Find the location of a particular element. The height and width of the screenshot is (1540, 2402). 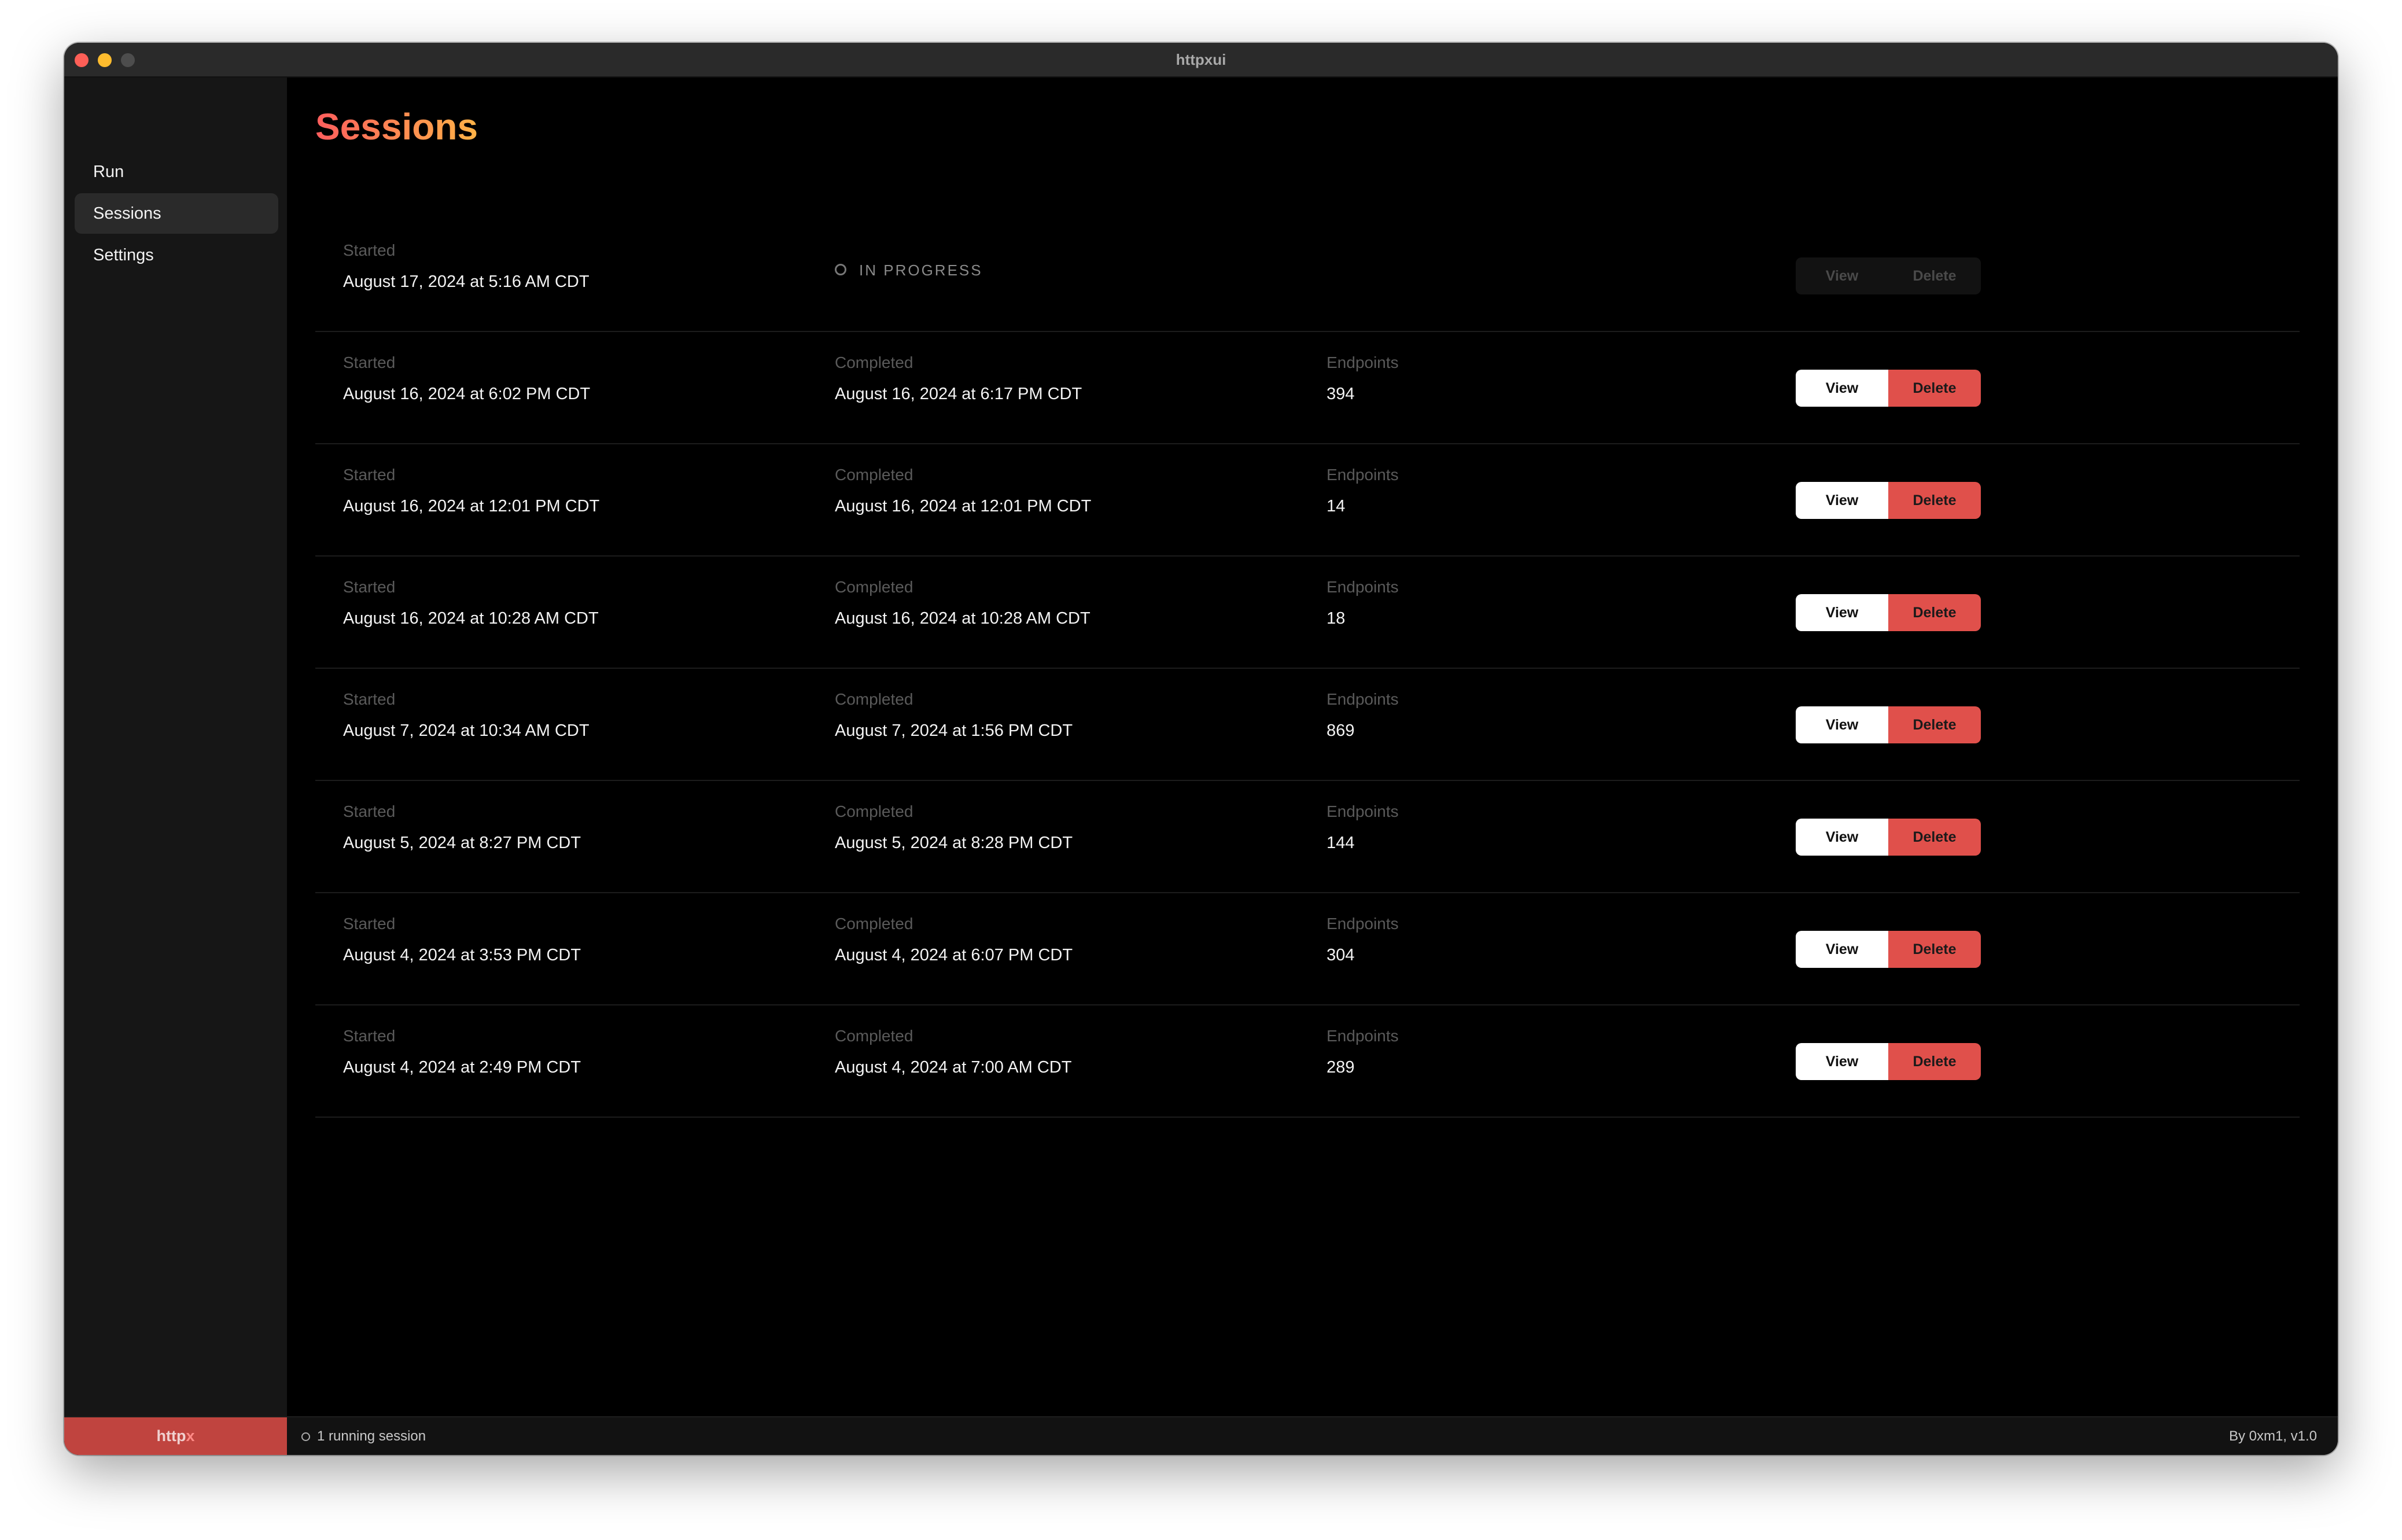

sidebar-item-run: Run is located at coordinates (176, 172).